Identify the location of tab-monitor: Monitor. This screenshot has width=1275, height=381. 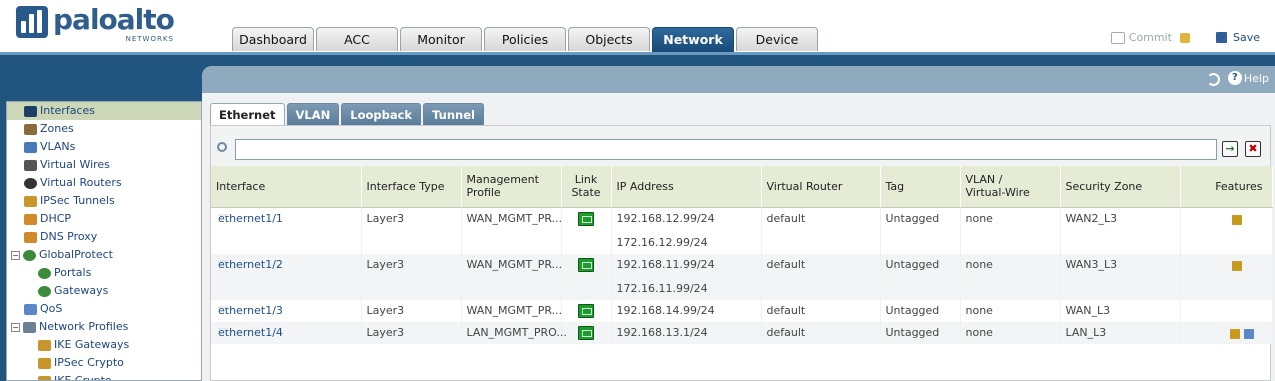
(441, 39).